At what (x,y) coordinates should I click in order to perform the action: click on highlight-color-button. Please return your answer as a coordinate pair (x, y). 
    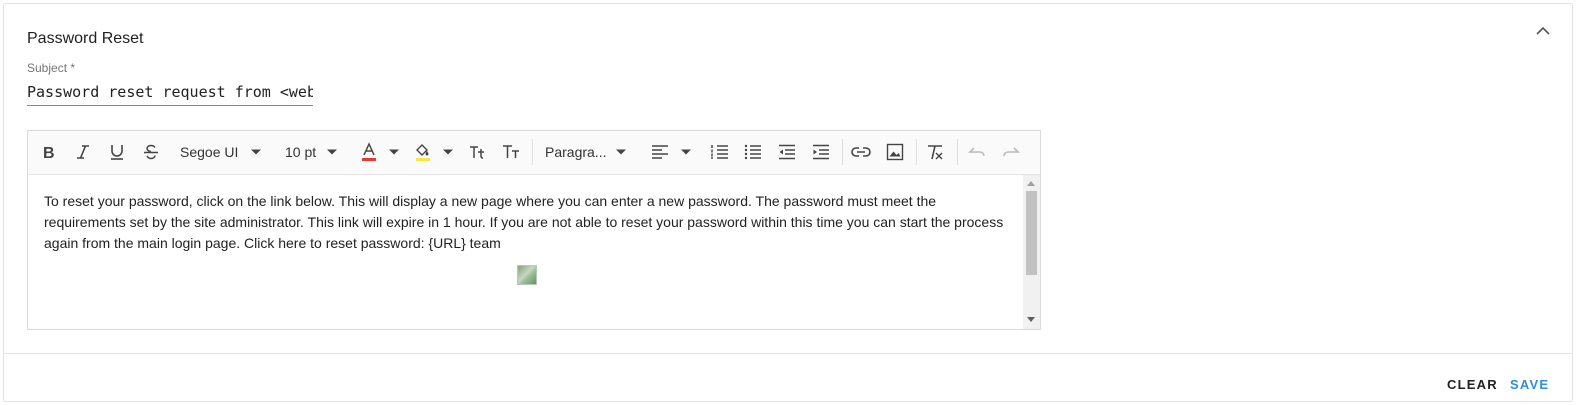
    Looking at the image, I should click on (435, 152).